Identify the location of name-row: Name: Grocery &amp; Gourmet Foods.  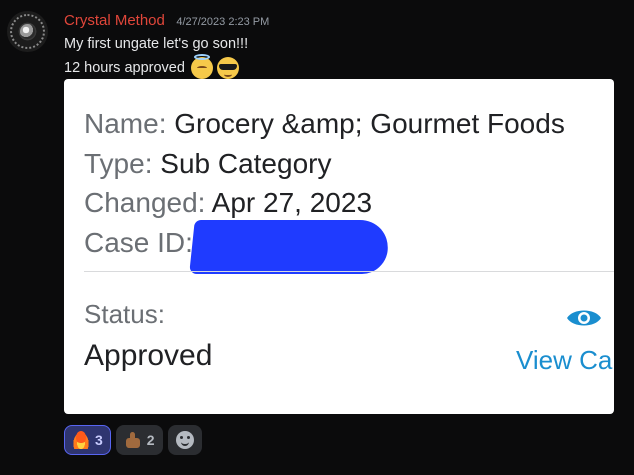
(324, 124).